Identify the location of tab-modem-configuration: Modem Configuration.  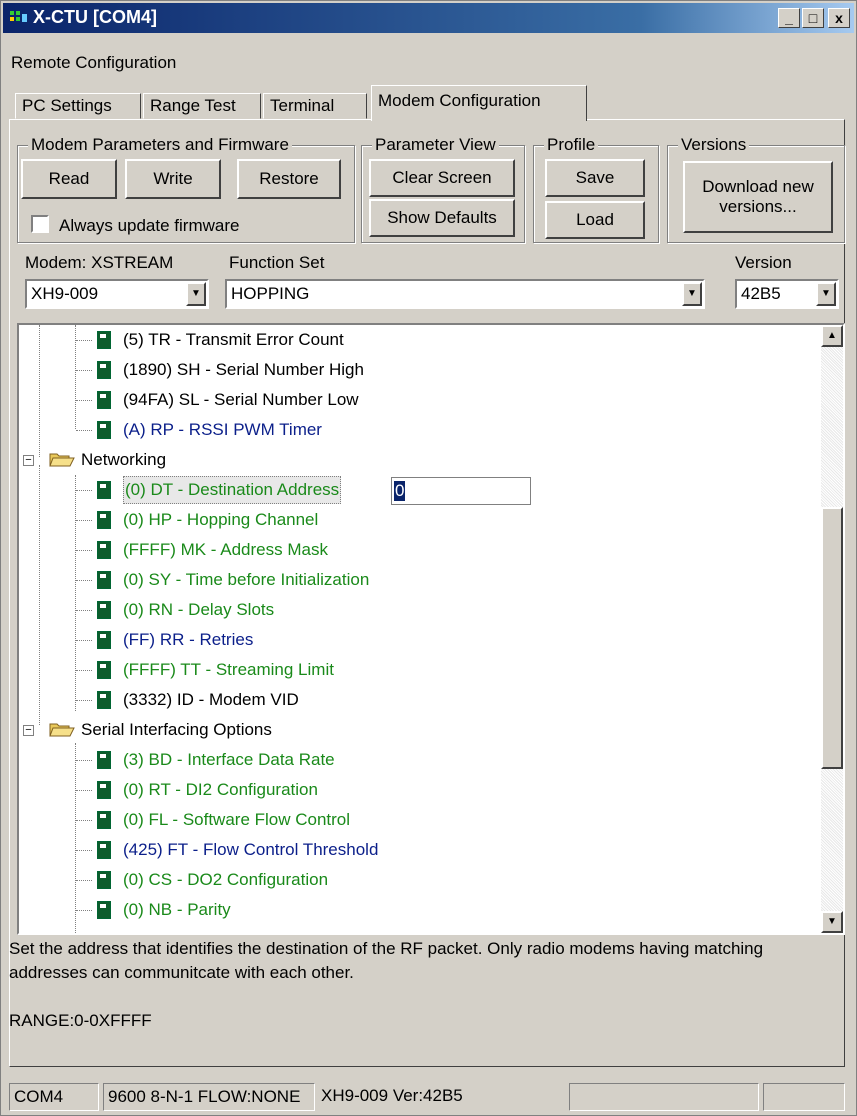
(479, 103).